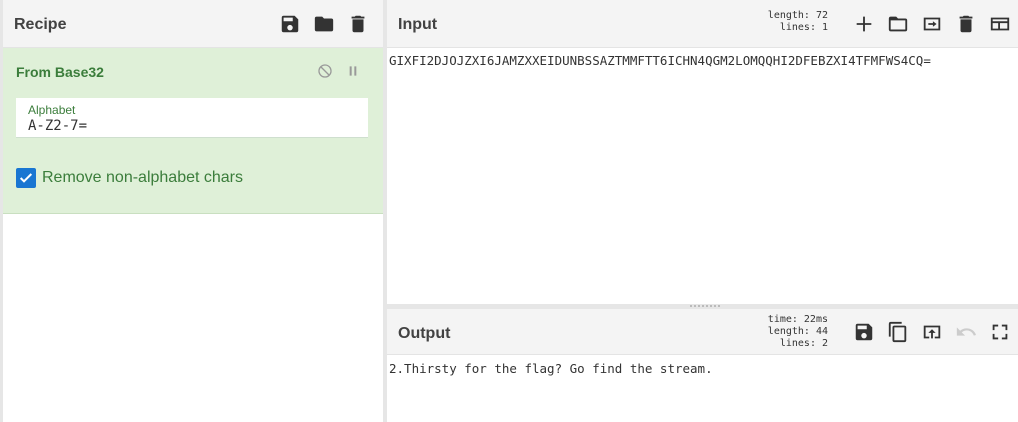 The height and width of the screenshot is (422, 1018). I want to click on output-lines-value: 2, so click(824, 343).